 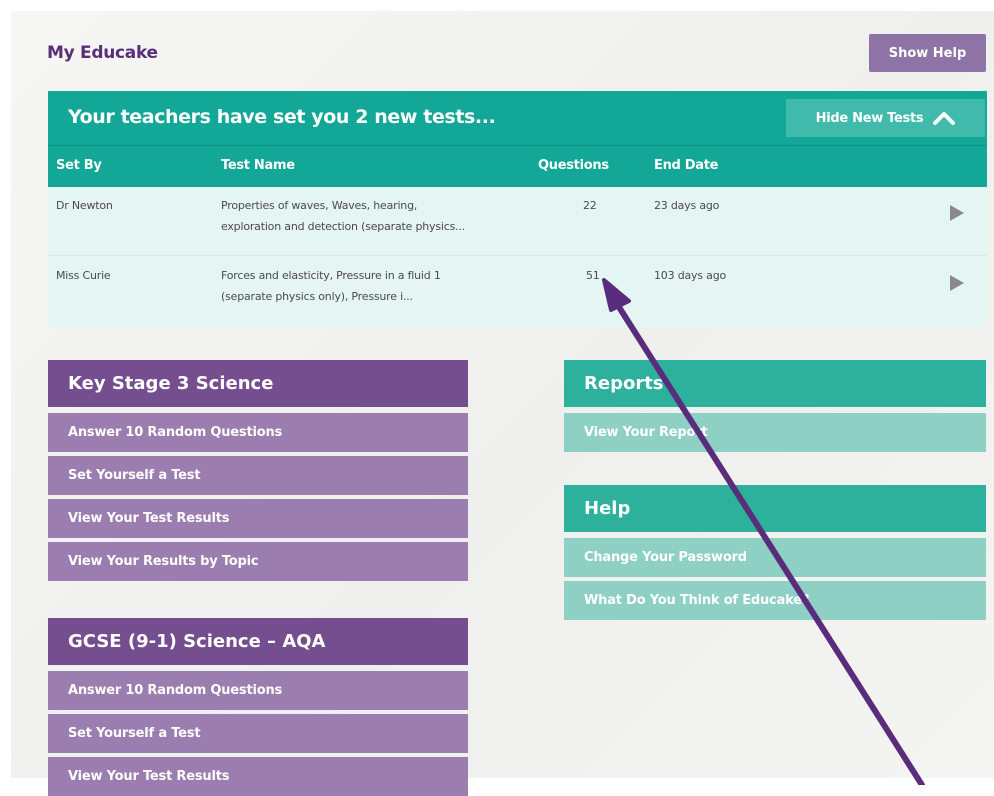 I want to click on ks3-test-results-link: View Your Test Results, so click(x=258, y=518).